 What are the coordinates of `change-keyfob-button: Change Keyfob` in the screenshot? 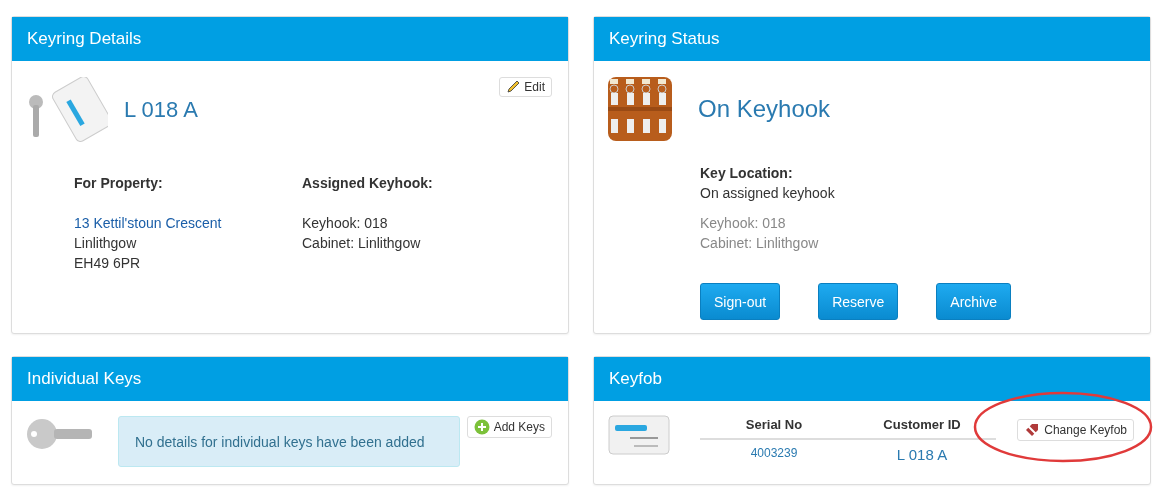 It's located at (1075, 430).